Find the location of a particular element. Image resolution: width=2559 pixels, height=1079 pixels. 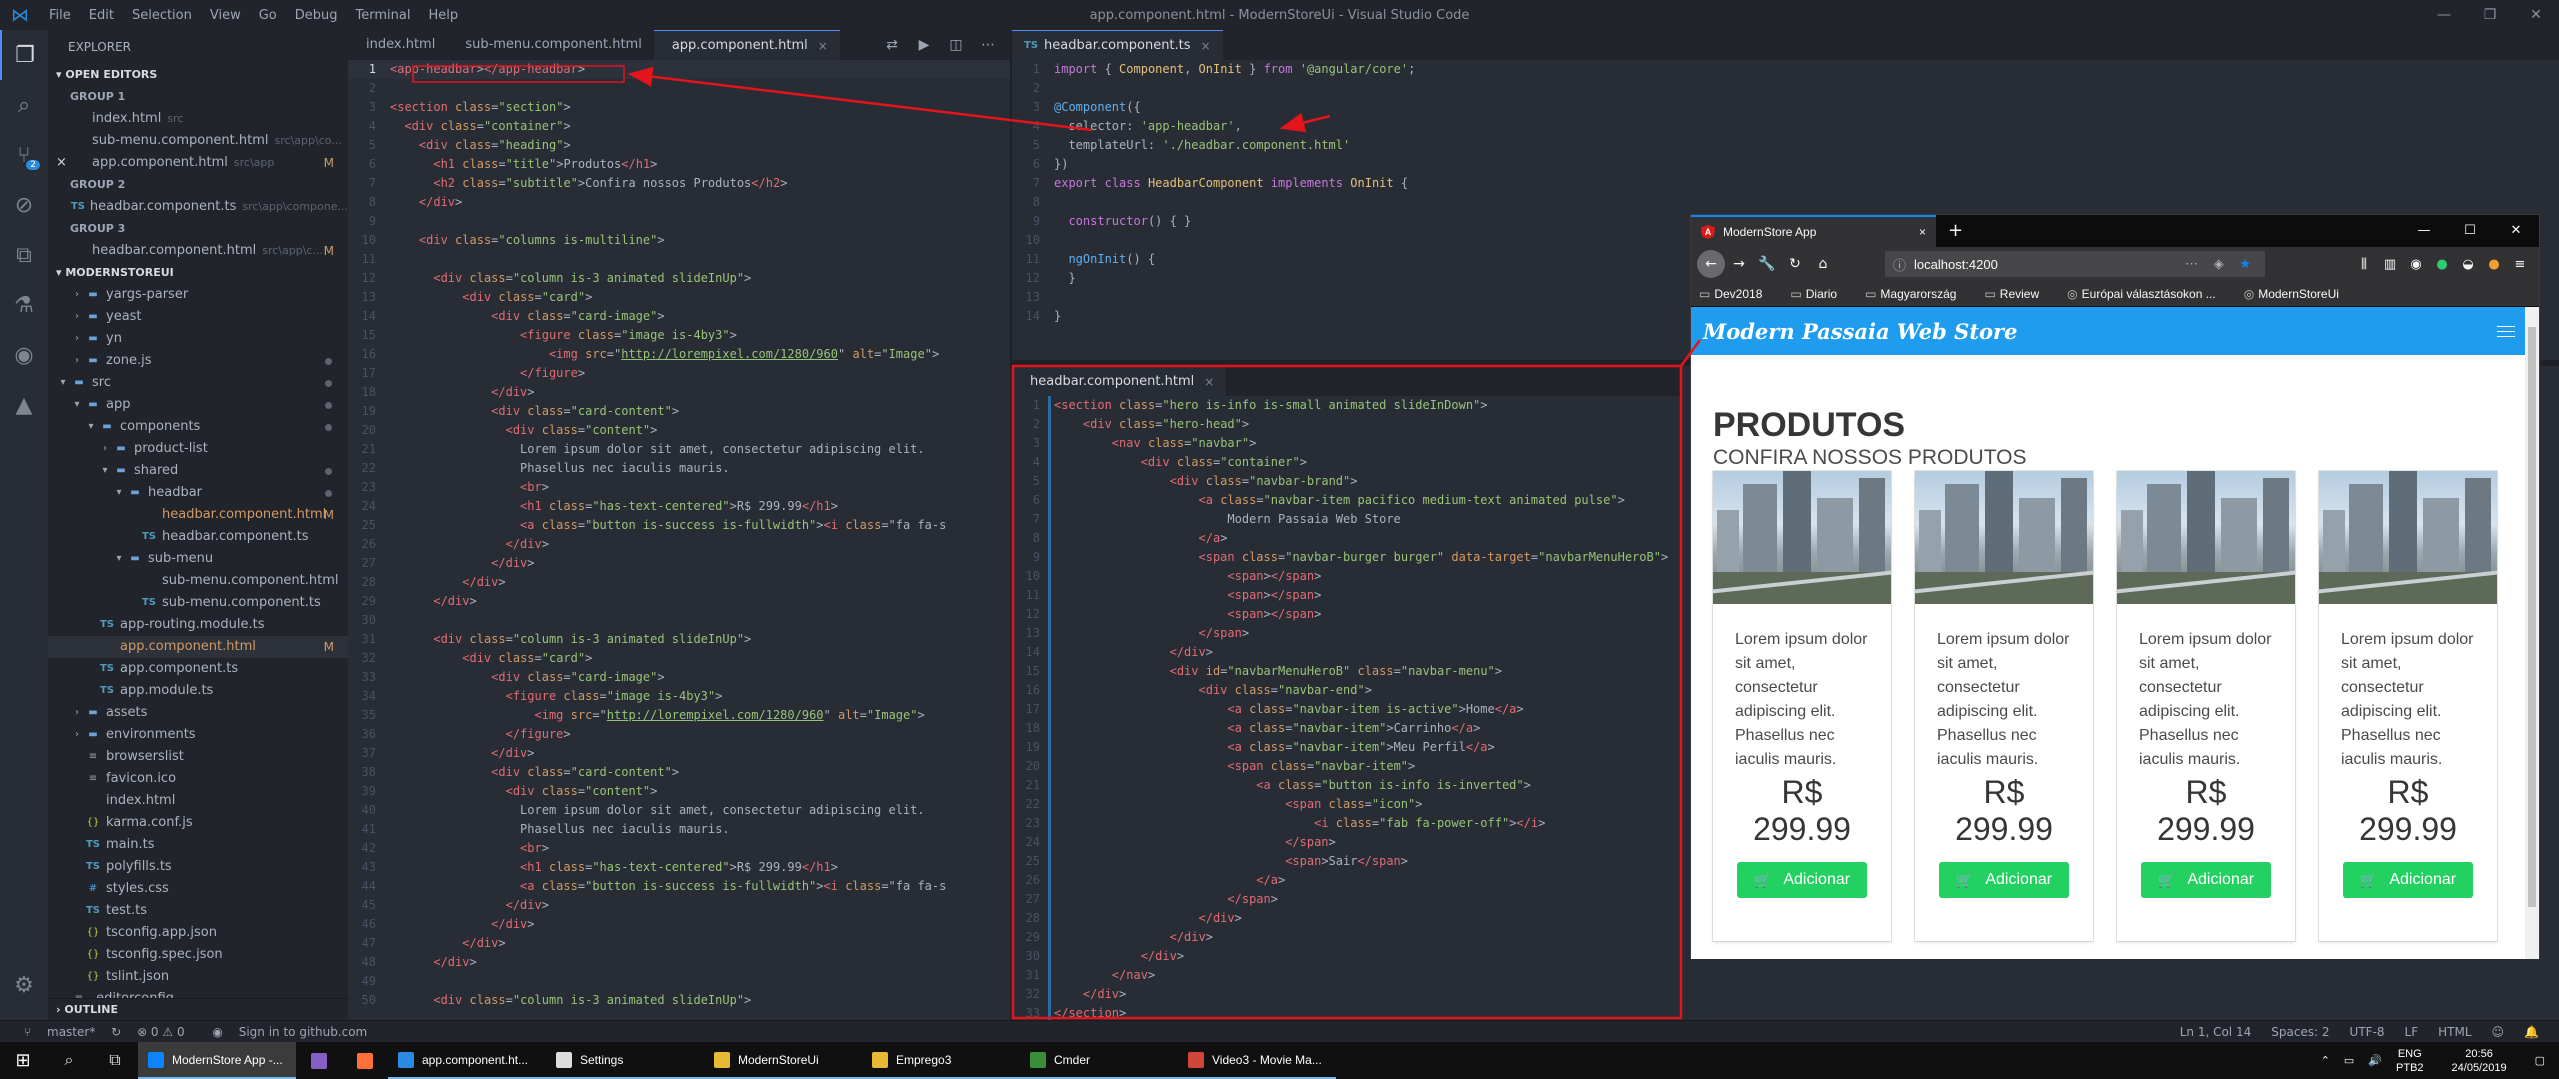

taskbar-app is located at coordinates (365, 1060).